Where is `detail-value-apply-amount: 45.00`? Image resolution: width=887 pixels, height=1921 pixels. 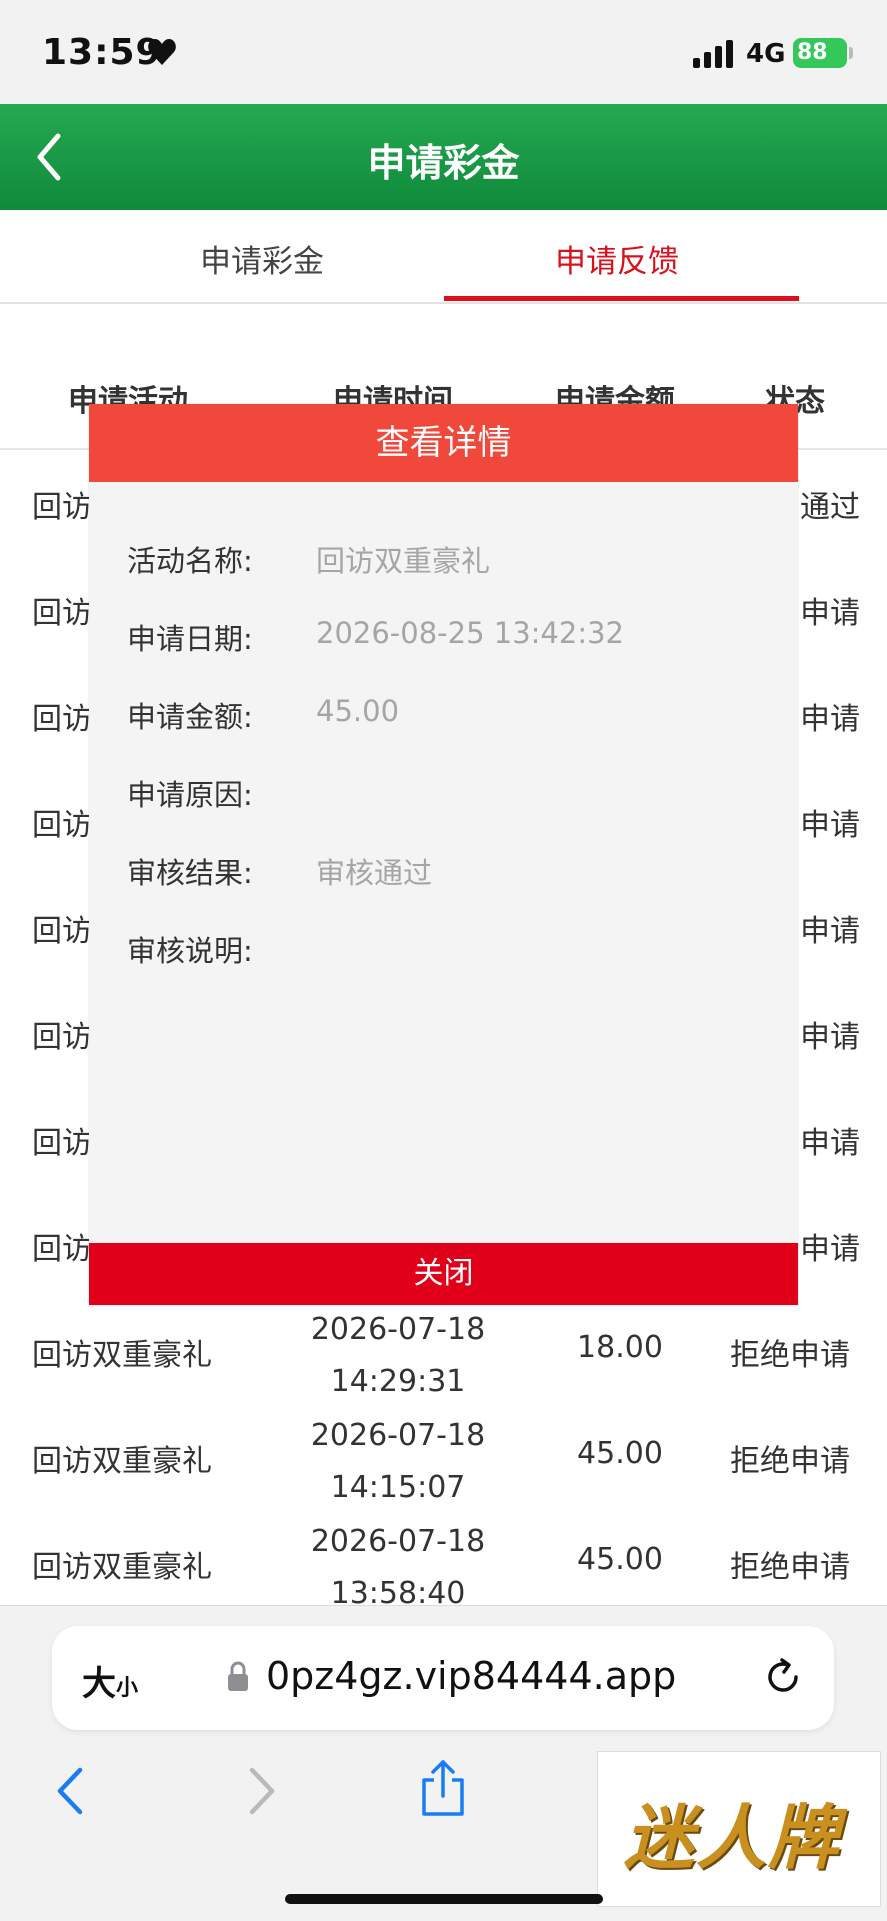 detail-value-apply-amount: 45.00 is located at coordinates (358, 711).